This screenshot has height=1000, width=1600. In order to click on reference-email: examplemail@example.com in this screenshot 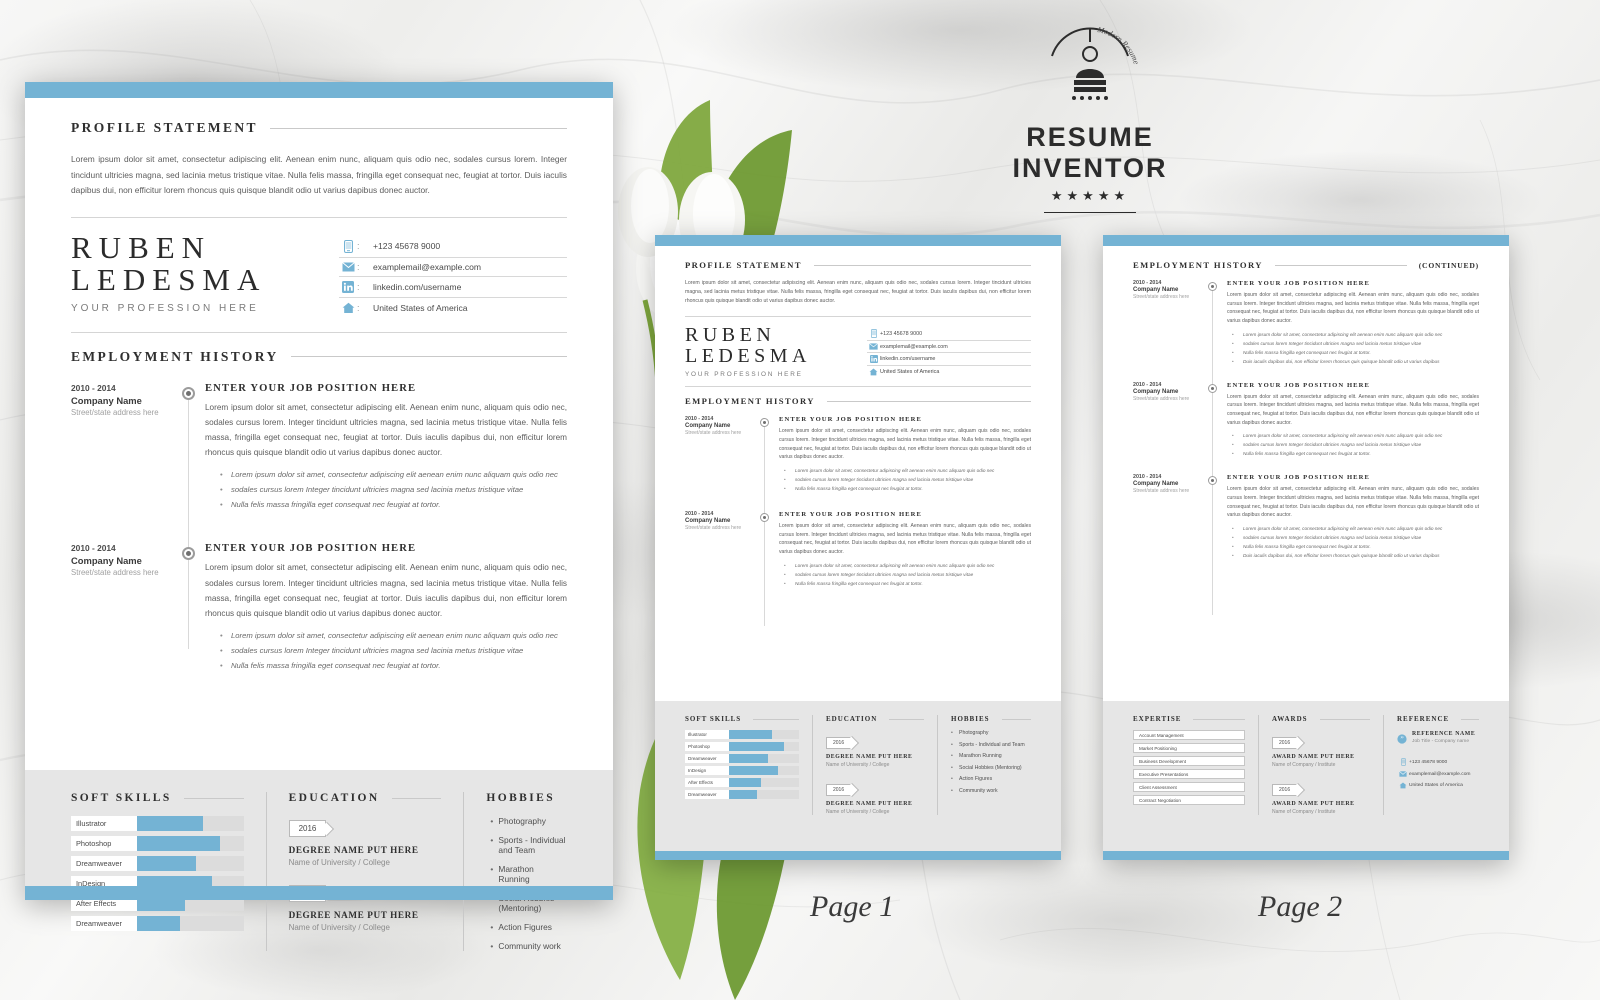, I will do `click(1440, 774)`.